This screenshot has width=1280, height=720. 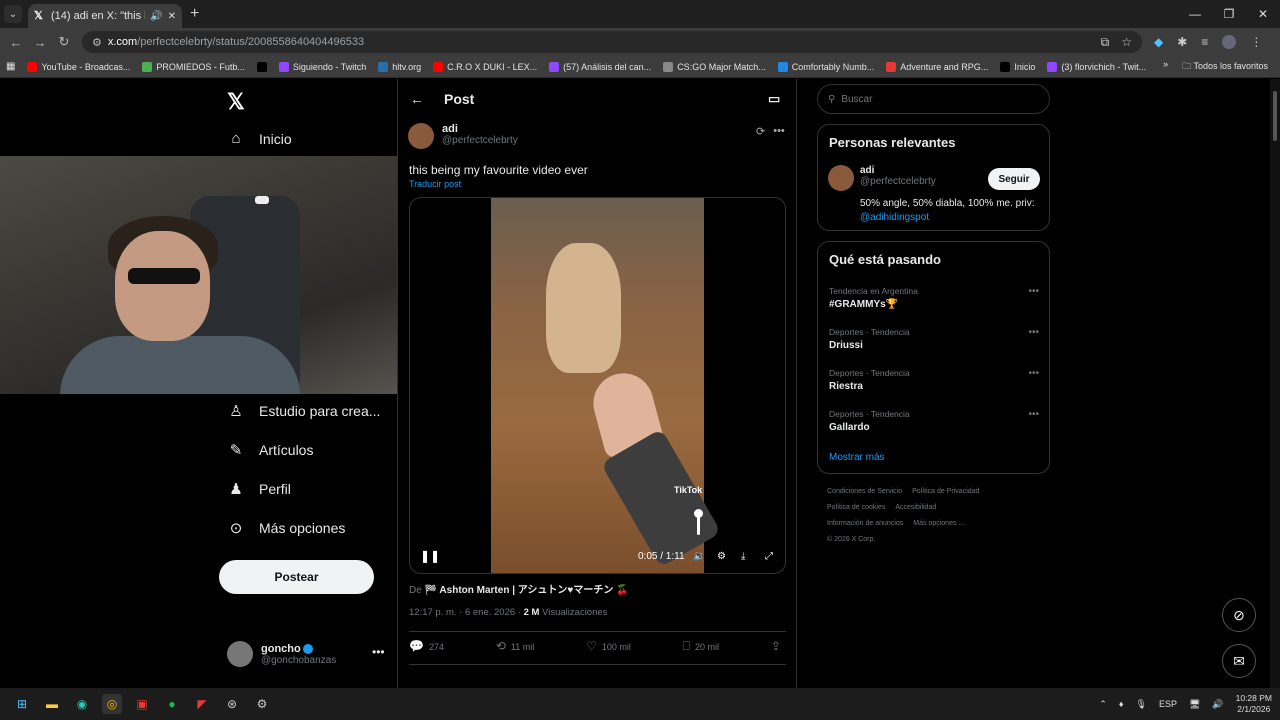 I want to click on x-logo-icon: 𝕏, so click(x=236, y=102).